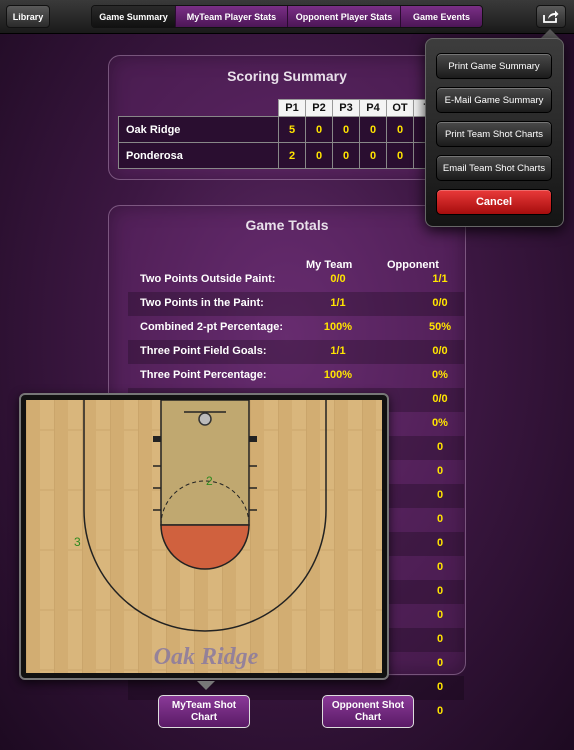 This screenshot has height=750, width=574. Describe the element at coordinates (296, 280) in the screenshot. I see `table-row: Two Points Outside Paint: 0/0 1/1` at that location.